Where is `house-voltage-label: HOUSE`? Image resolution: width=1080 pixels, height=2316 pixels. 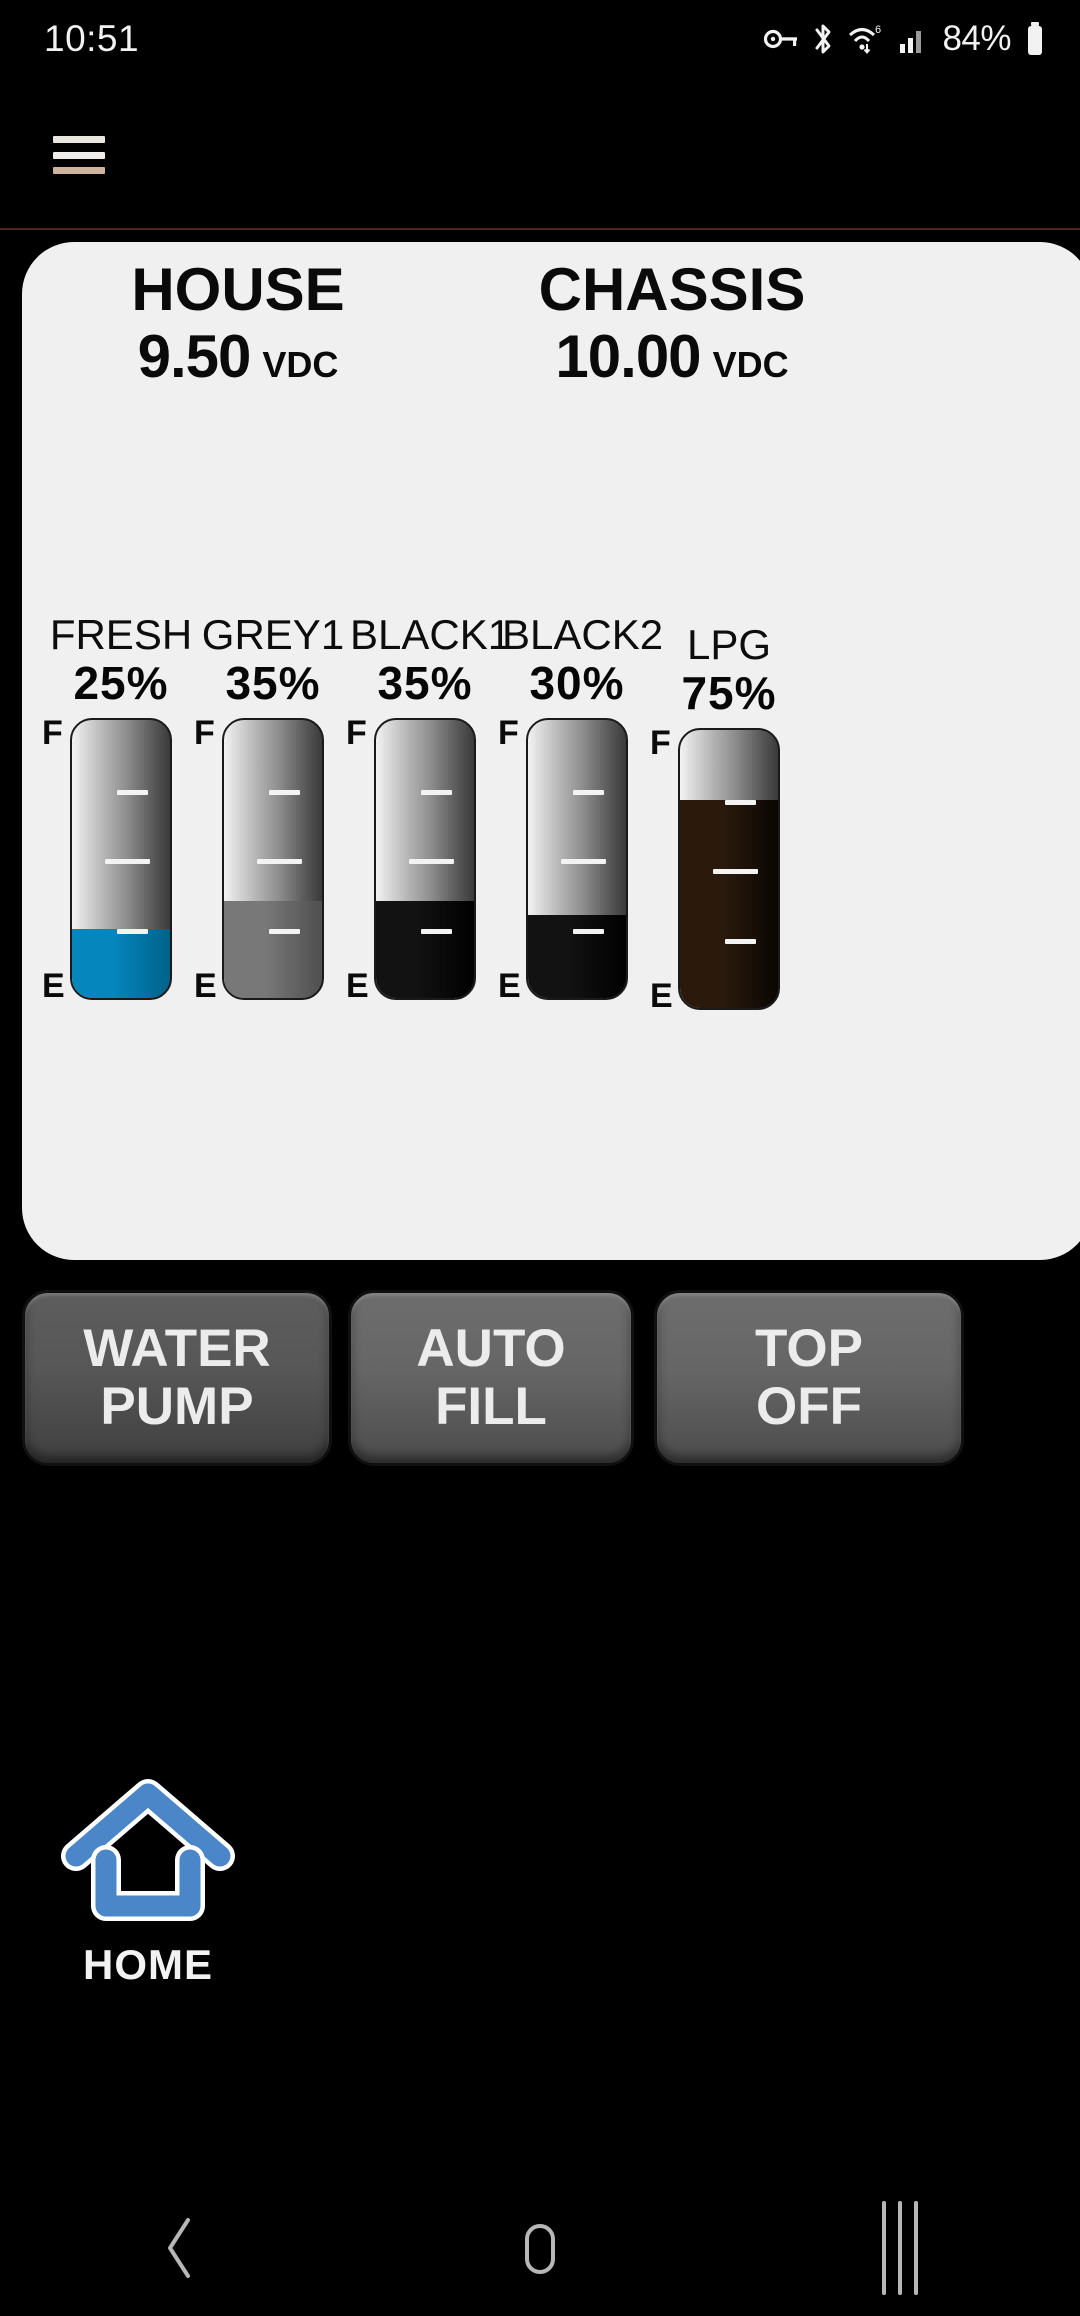
house-voltage-label: HOUSE is located at coordinates (238, 289).